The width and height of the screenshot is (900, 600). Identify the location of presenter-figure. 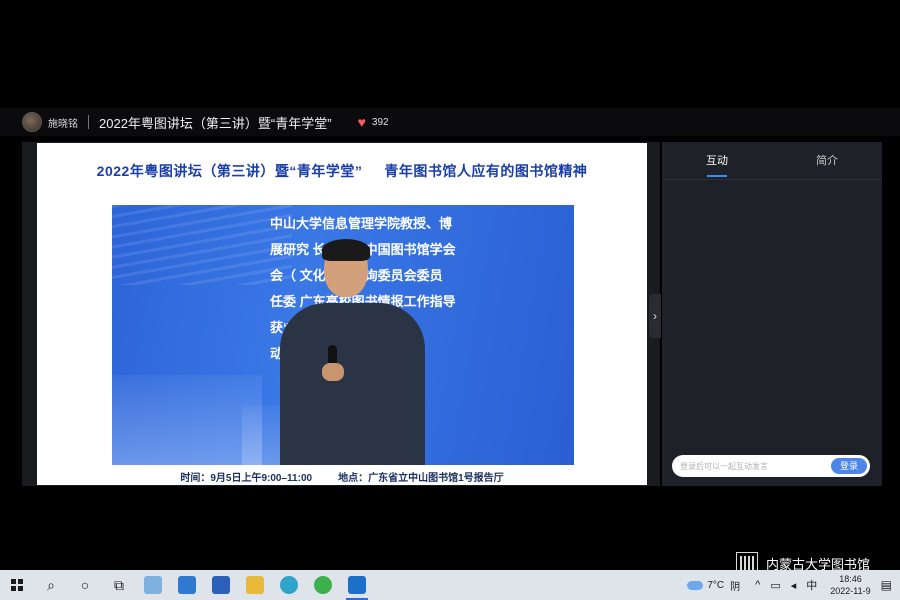
(355, 352).